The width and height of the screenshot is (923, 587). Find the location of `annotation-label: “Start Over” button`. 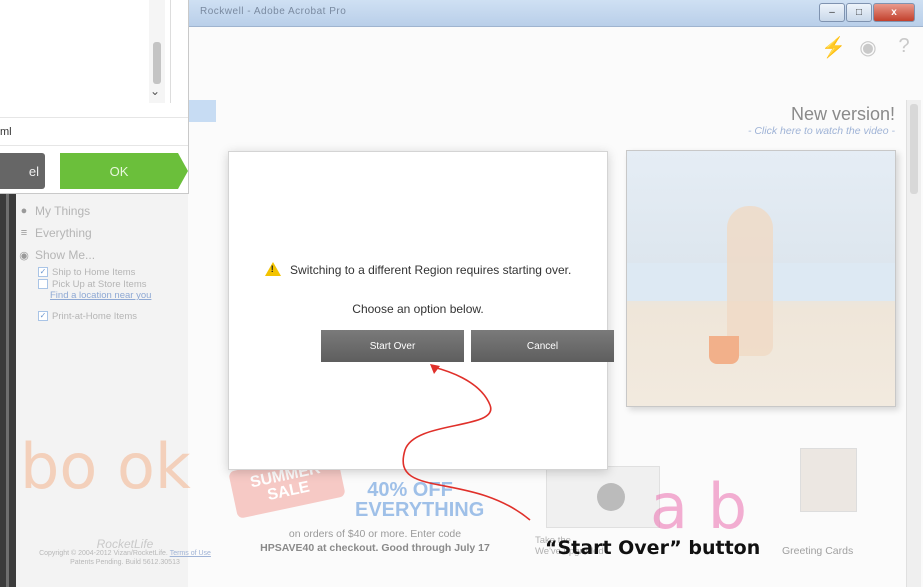

annotation-label: “Start Over” button is located at coordinates (653, 548).